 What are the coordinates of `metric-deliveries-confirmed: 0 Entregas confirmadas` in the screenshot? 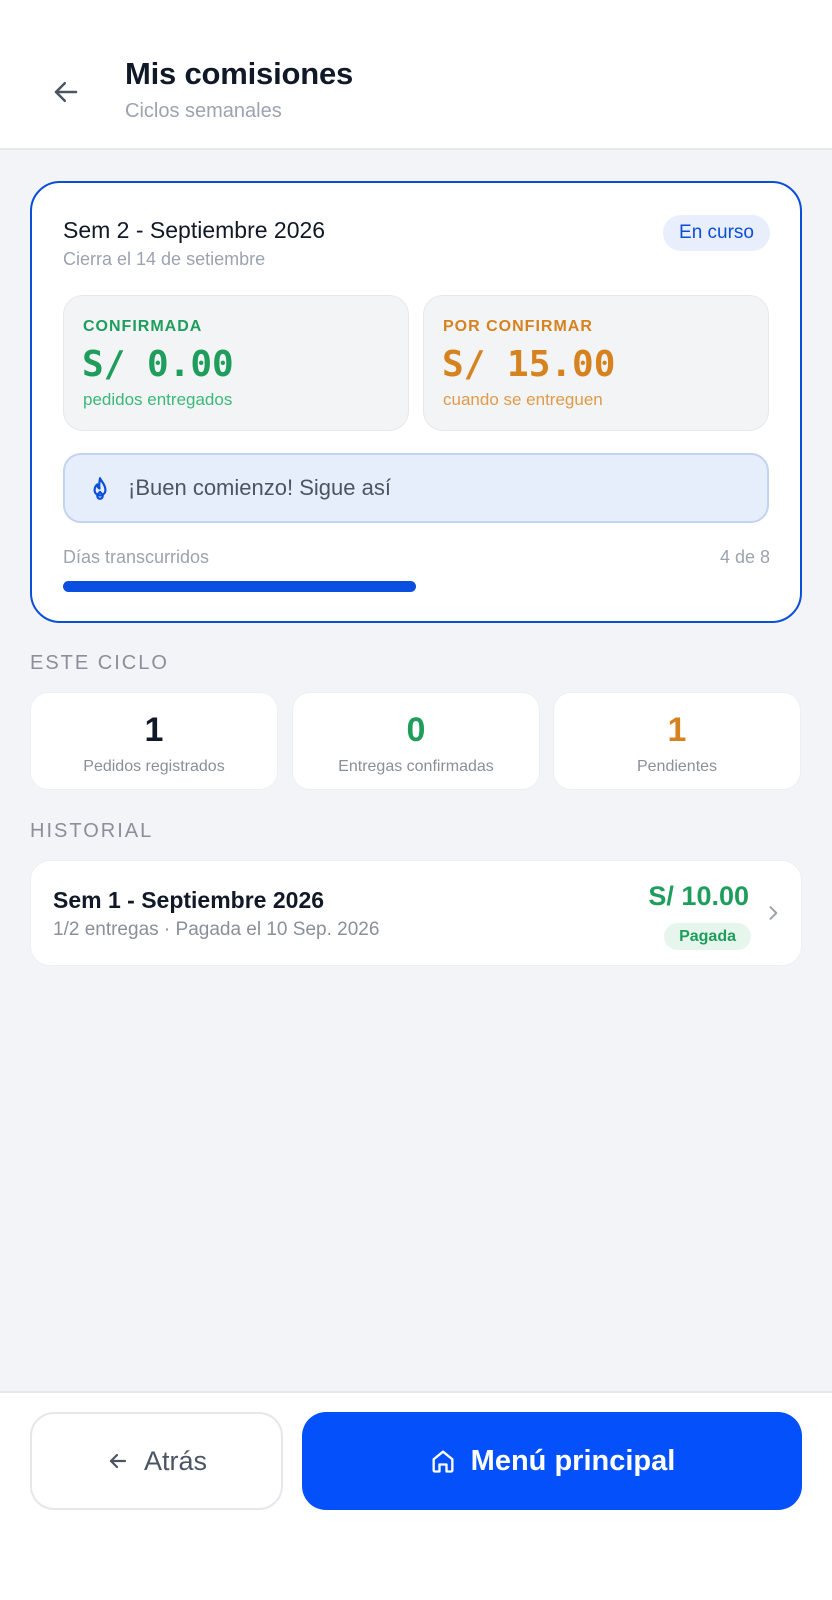 It's located at (416, 741).